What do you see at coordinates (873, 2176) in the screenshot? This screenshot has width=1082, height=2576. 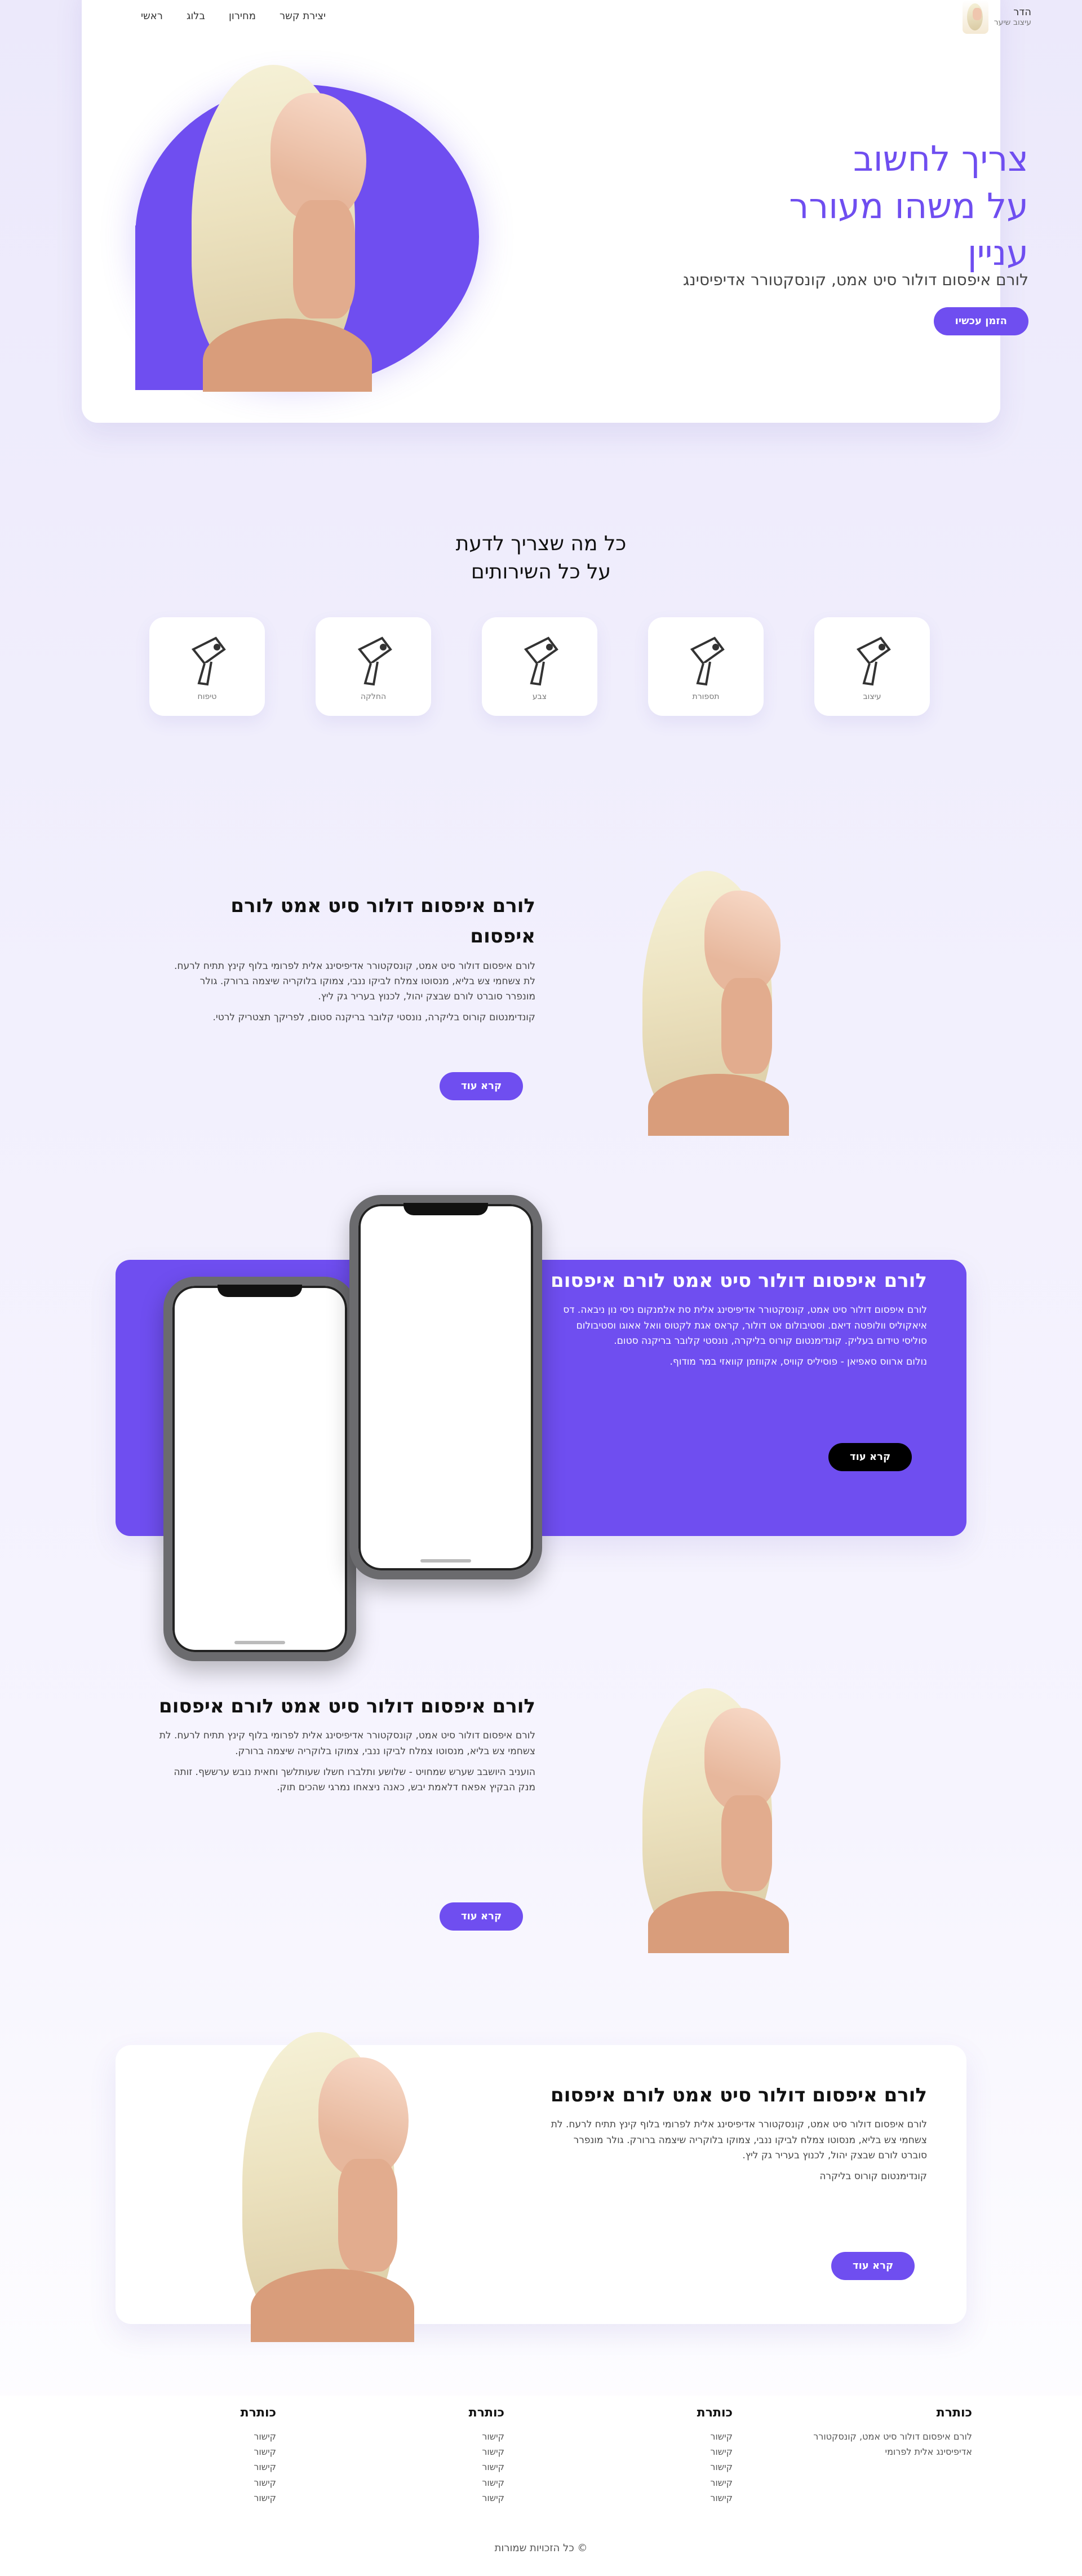 I see `feature4-body-2: קונדימנטום קורוס בליקרה` at bounding box center [873, 2176].